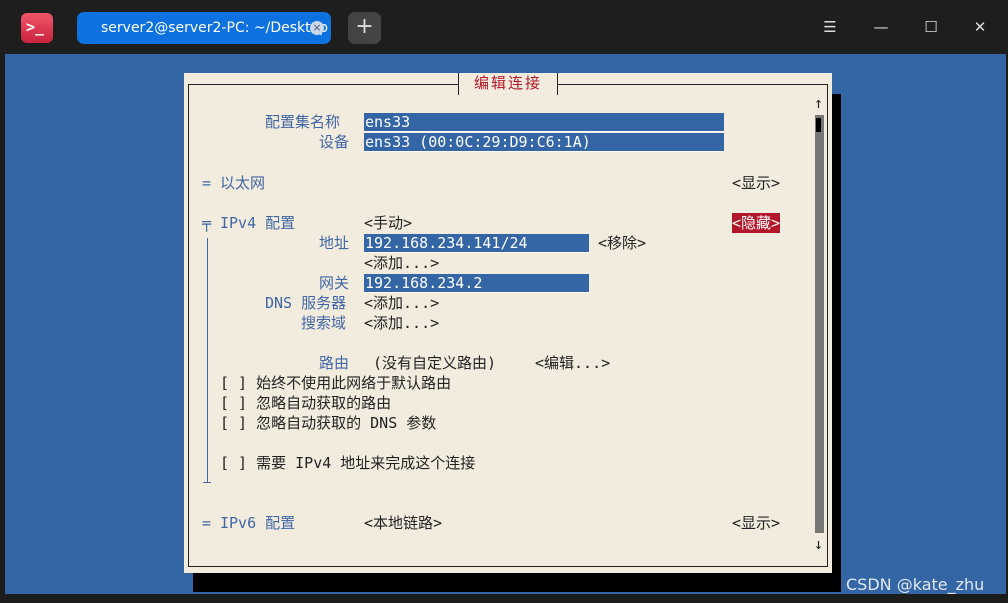 The image size is (1008, 603). Describe the element at coordinates (334, 142) in the screenshot. I see `device-label: 设备` at that location.